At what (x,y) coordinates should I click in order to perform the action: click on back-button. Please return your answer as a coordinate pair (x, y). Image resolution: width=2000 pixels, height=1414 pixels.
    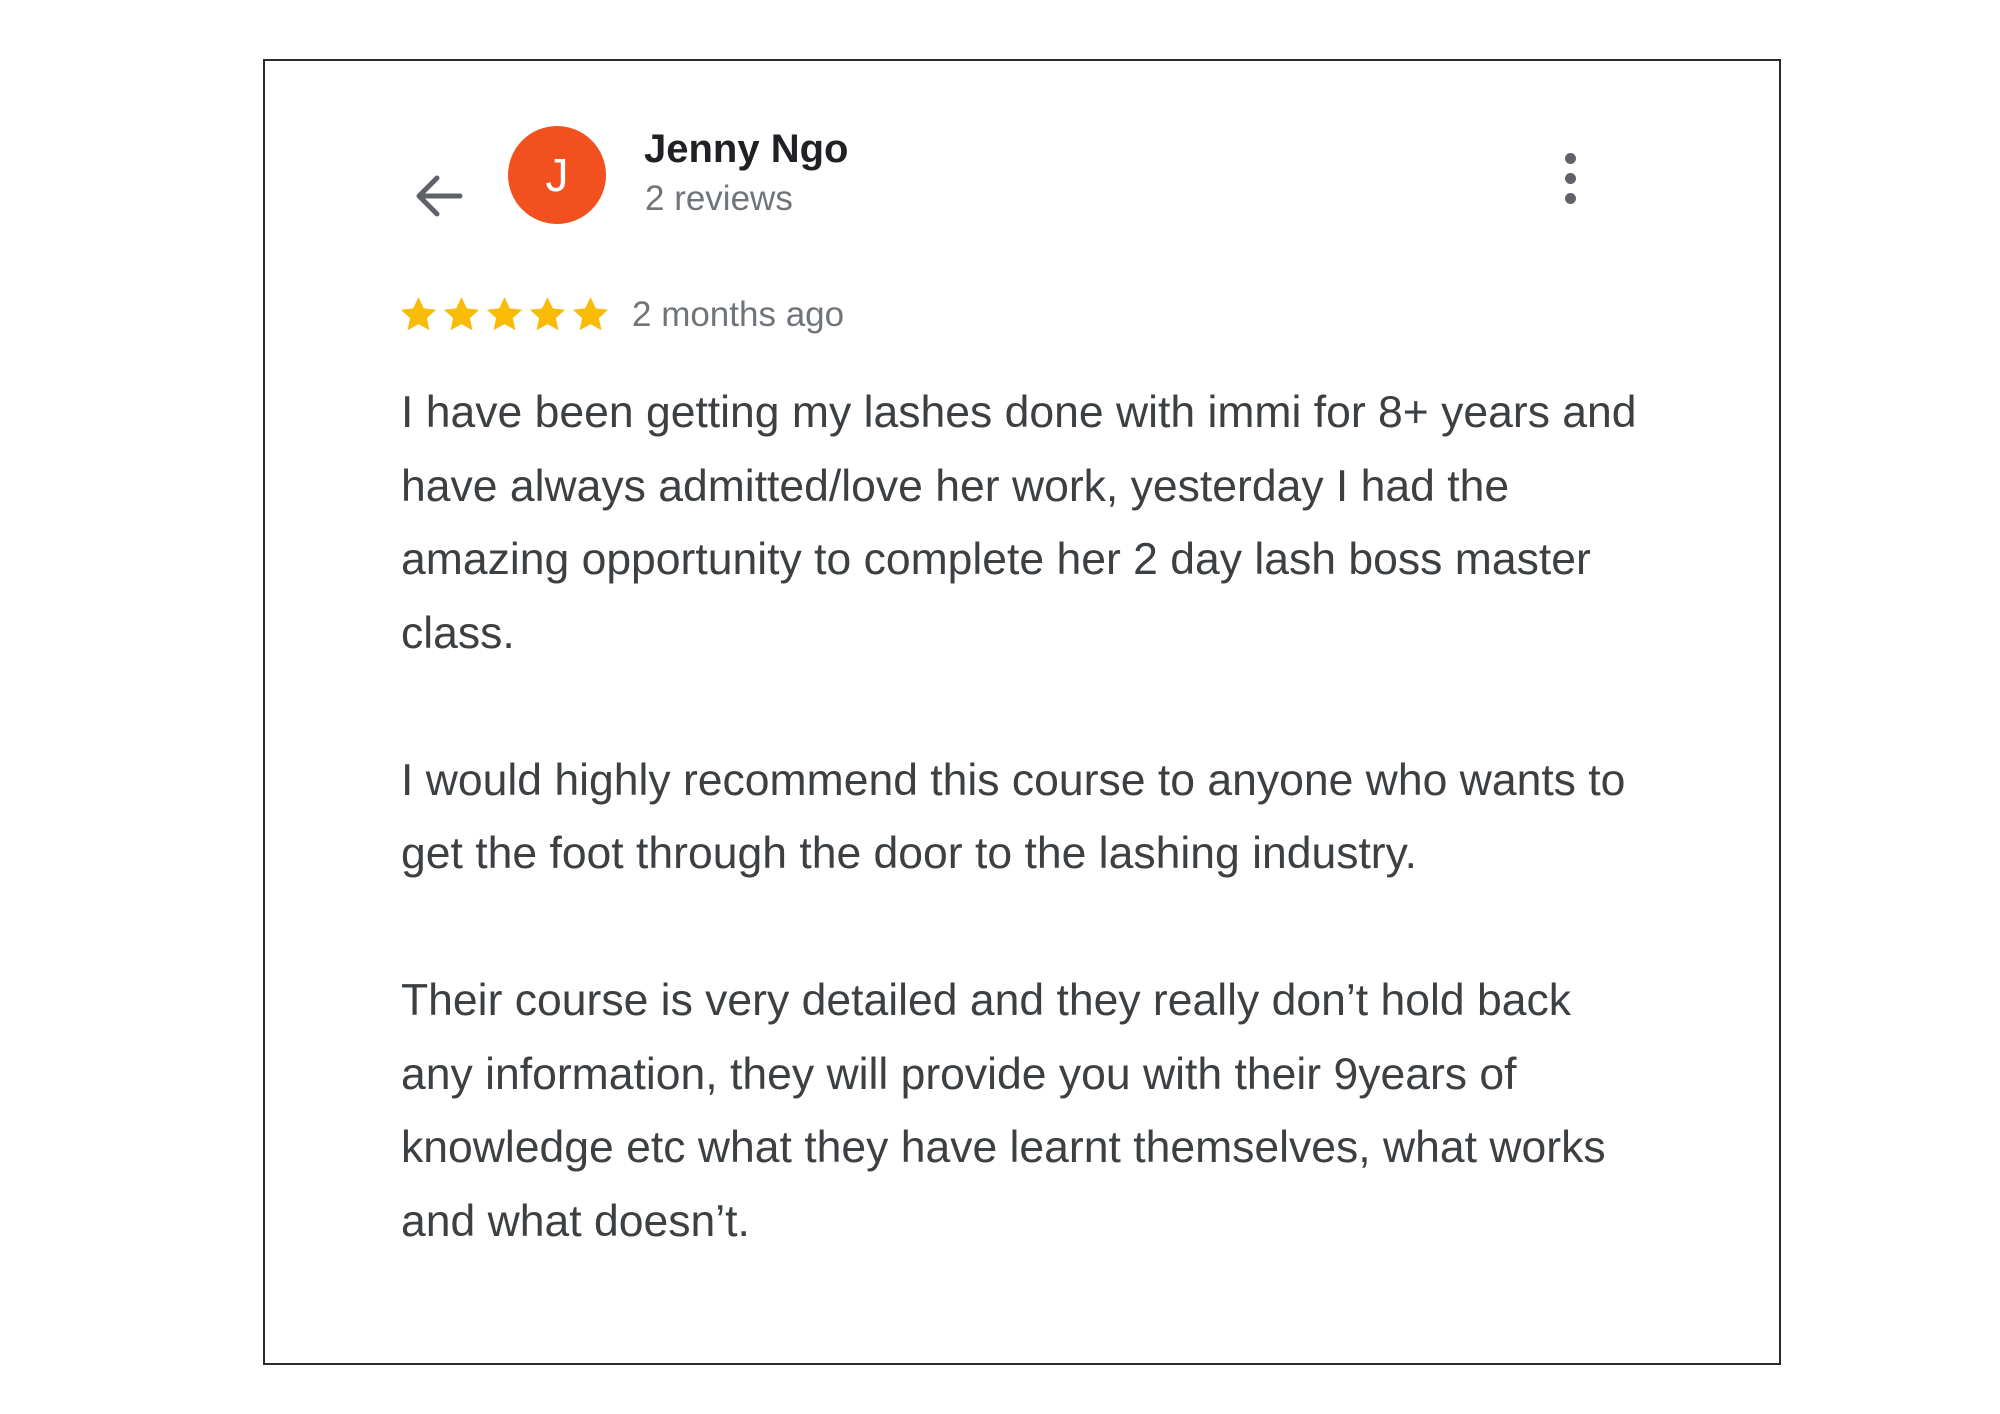
    Looking at the image, I should click on (438, 196).